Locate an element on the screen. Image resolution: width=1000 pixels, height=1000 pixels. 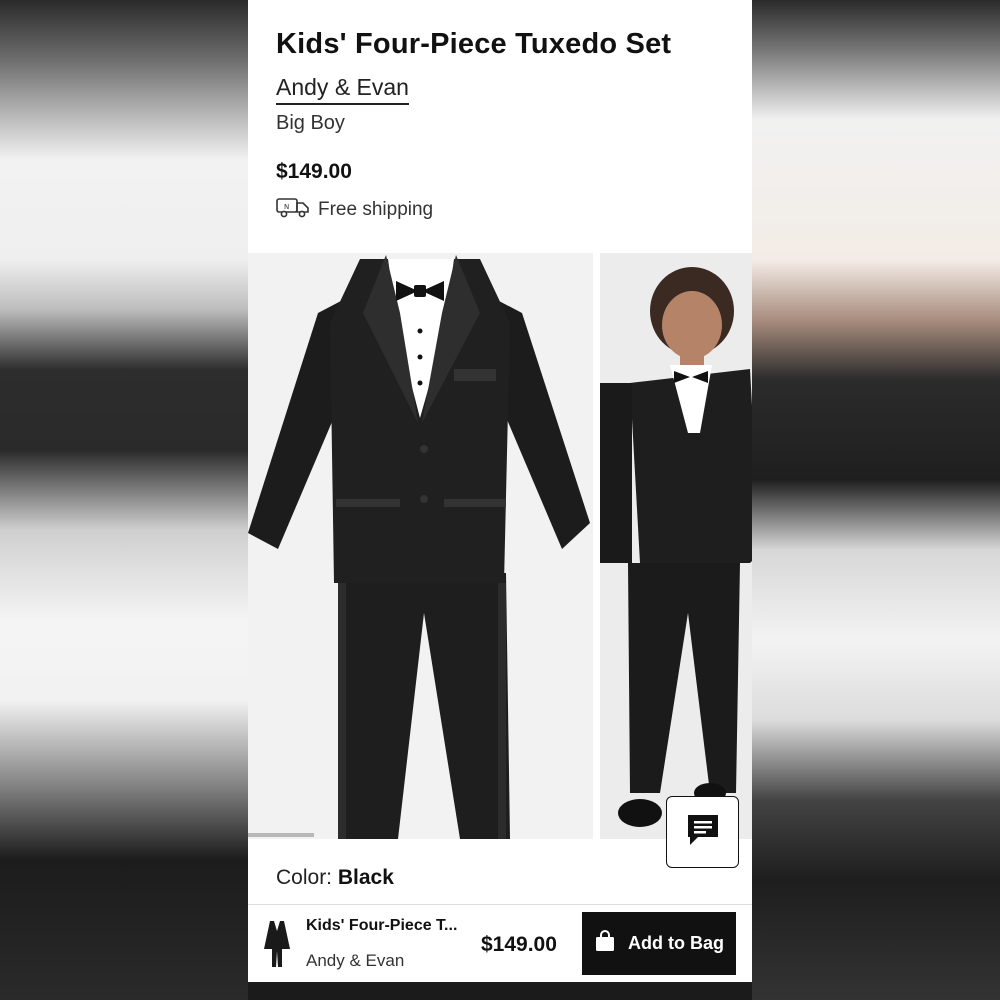
gallery-scroll-indicator is located at coordinates (281, 835).